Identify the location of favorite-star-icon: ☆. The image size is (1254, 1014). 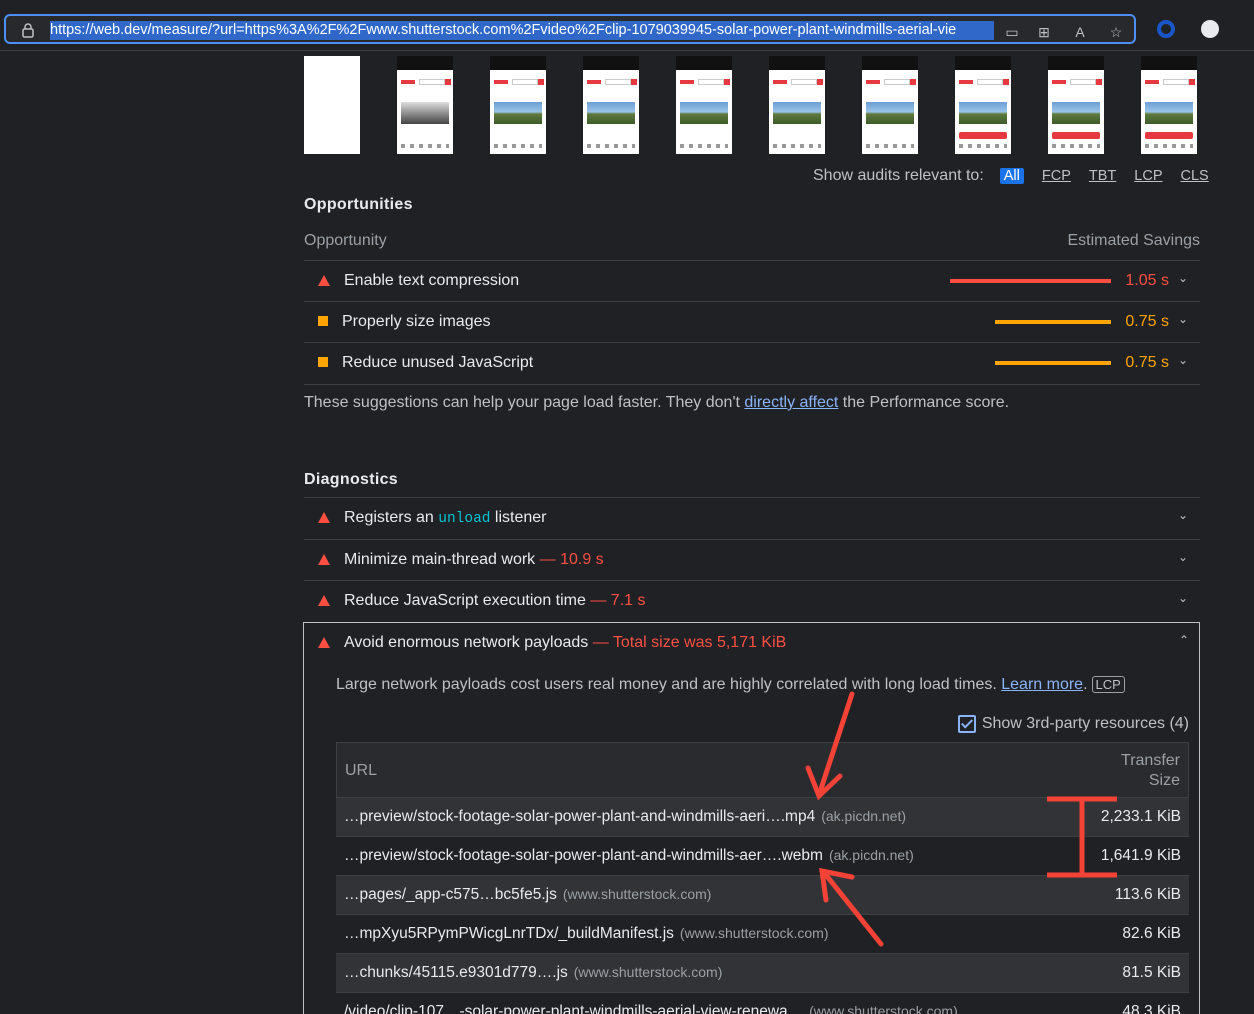
(1116, 32).